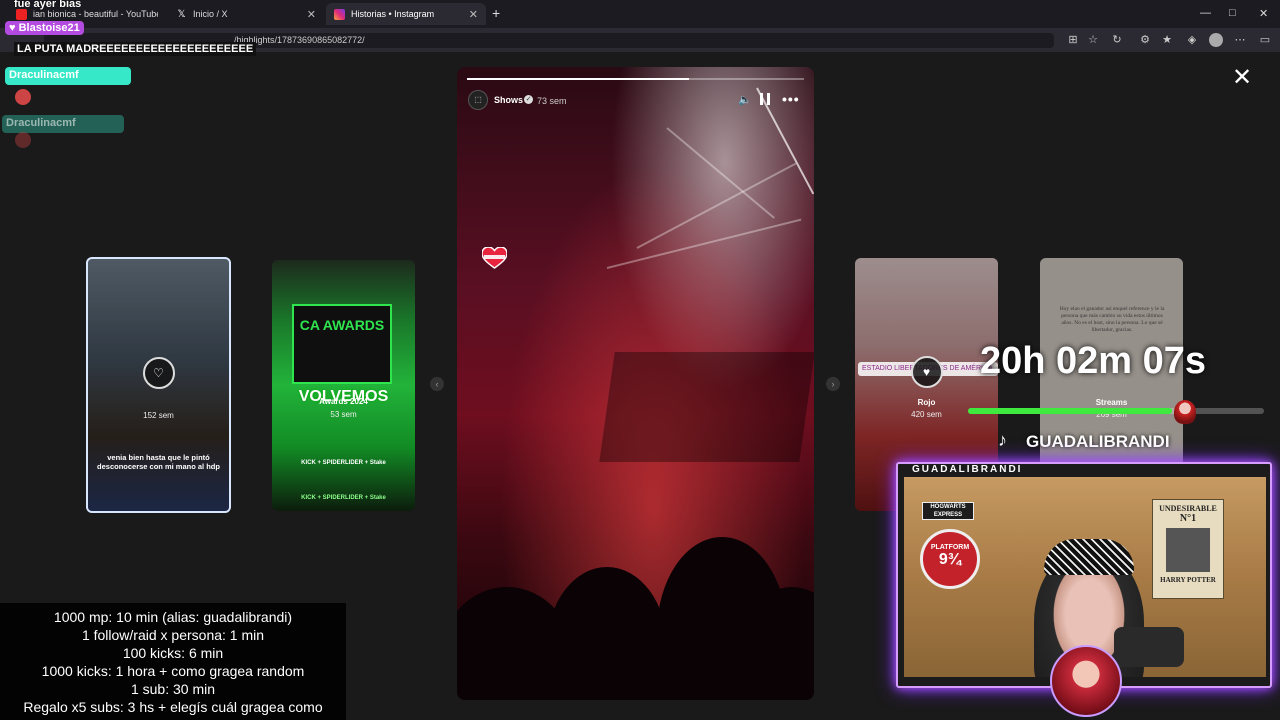 The image size is (1280, 720). What do you see at coordinates (181, 14) in the screenshot?
I see `x-icon: 𝕏` at bounding box center [181, 14].